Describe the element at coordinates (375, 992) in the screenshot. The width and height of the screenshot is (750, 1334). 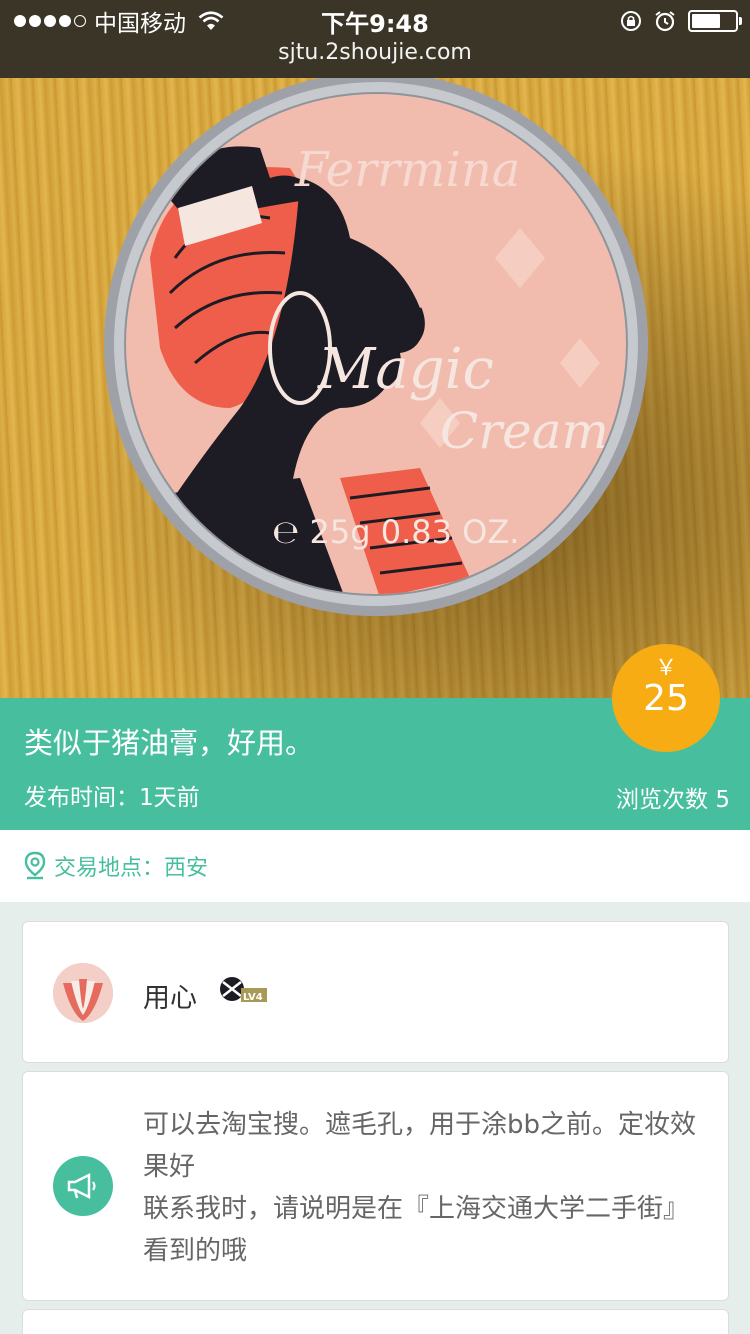
I see `seller-card: 用心 LV4` at that location.